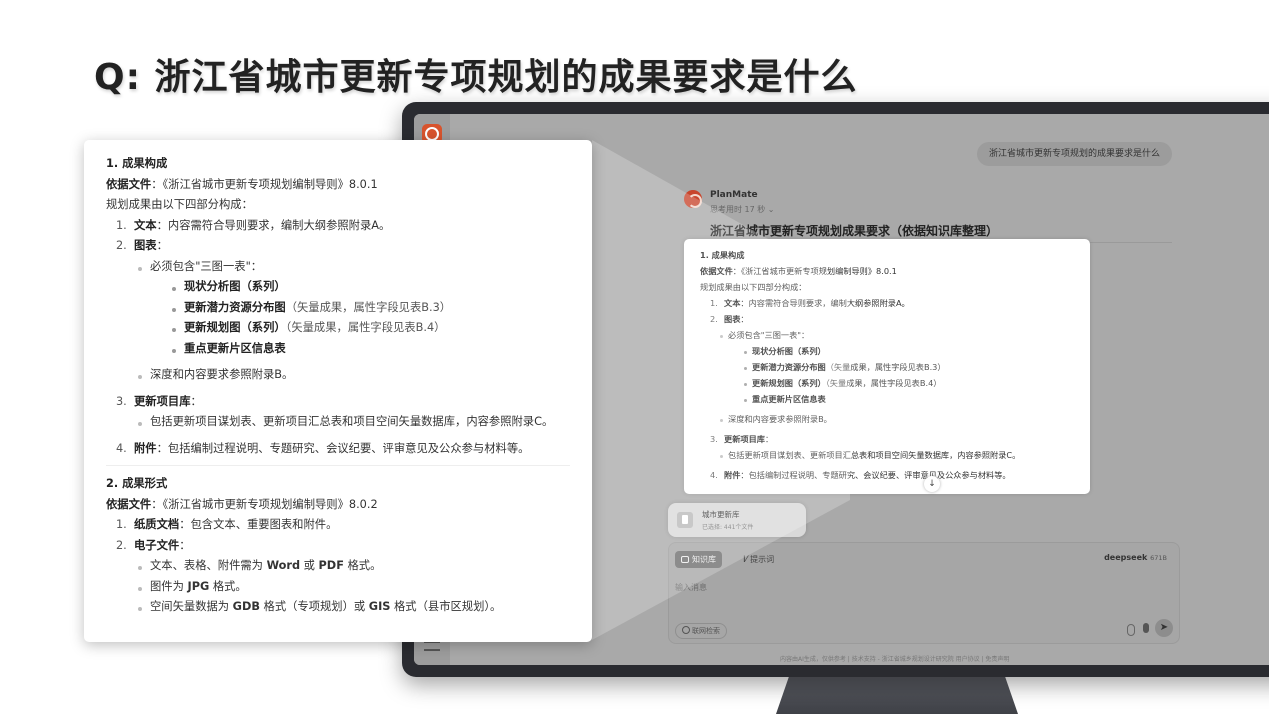 Image resolution: width=1269 pixels, height=714 pixels. Describe the element at coordinates (915, 587) in the screenshot. I see `message-input` at that location.